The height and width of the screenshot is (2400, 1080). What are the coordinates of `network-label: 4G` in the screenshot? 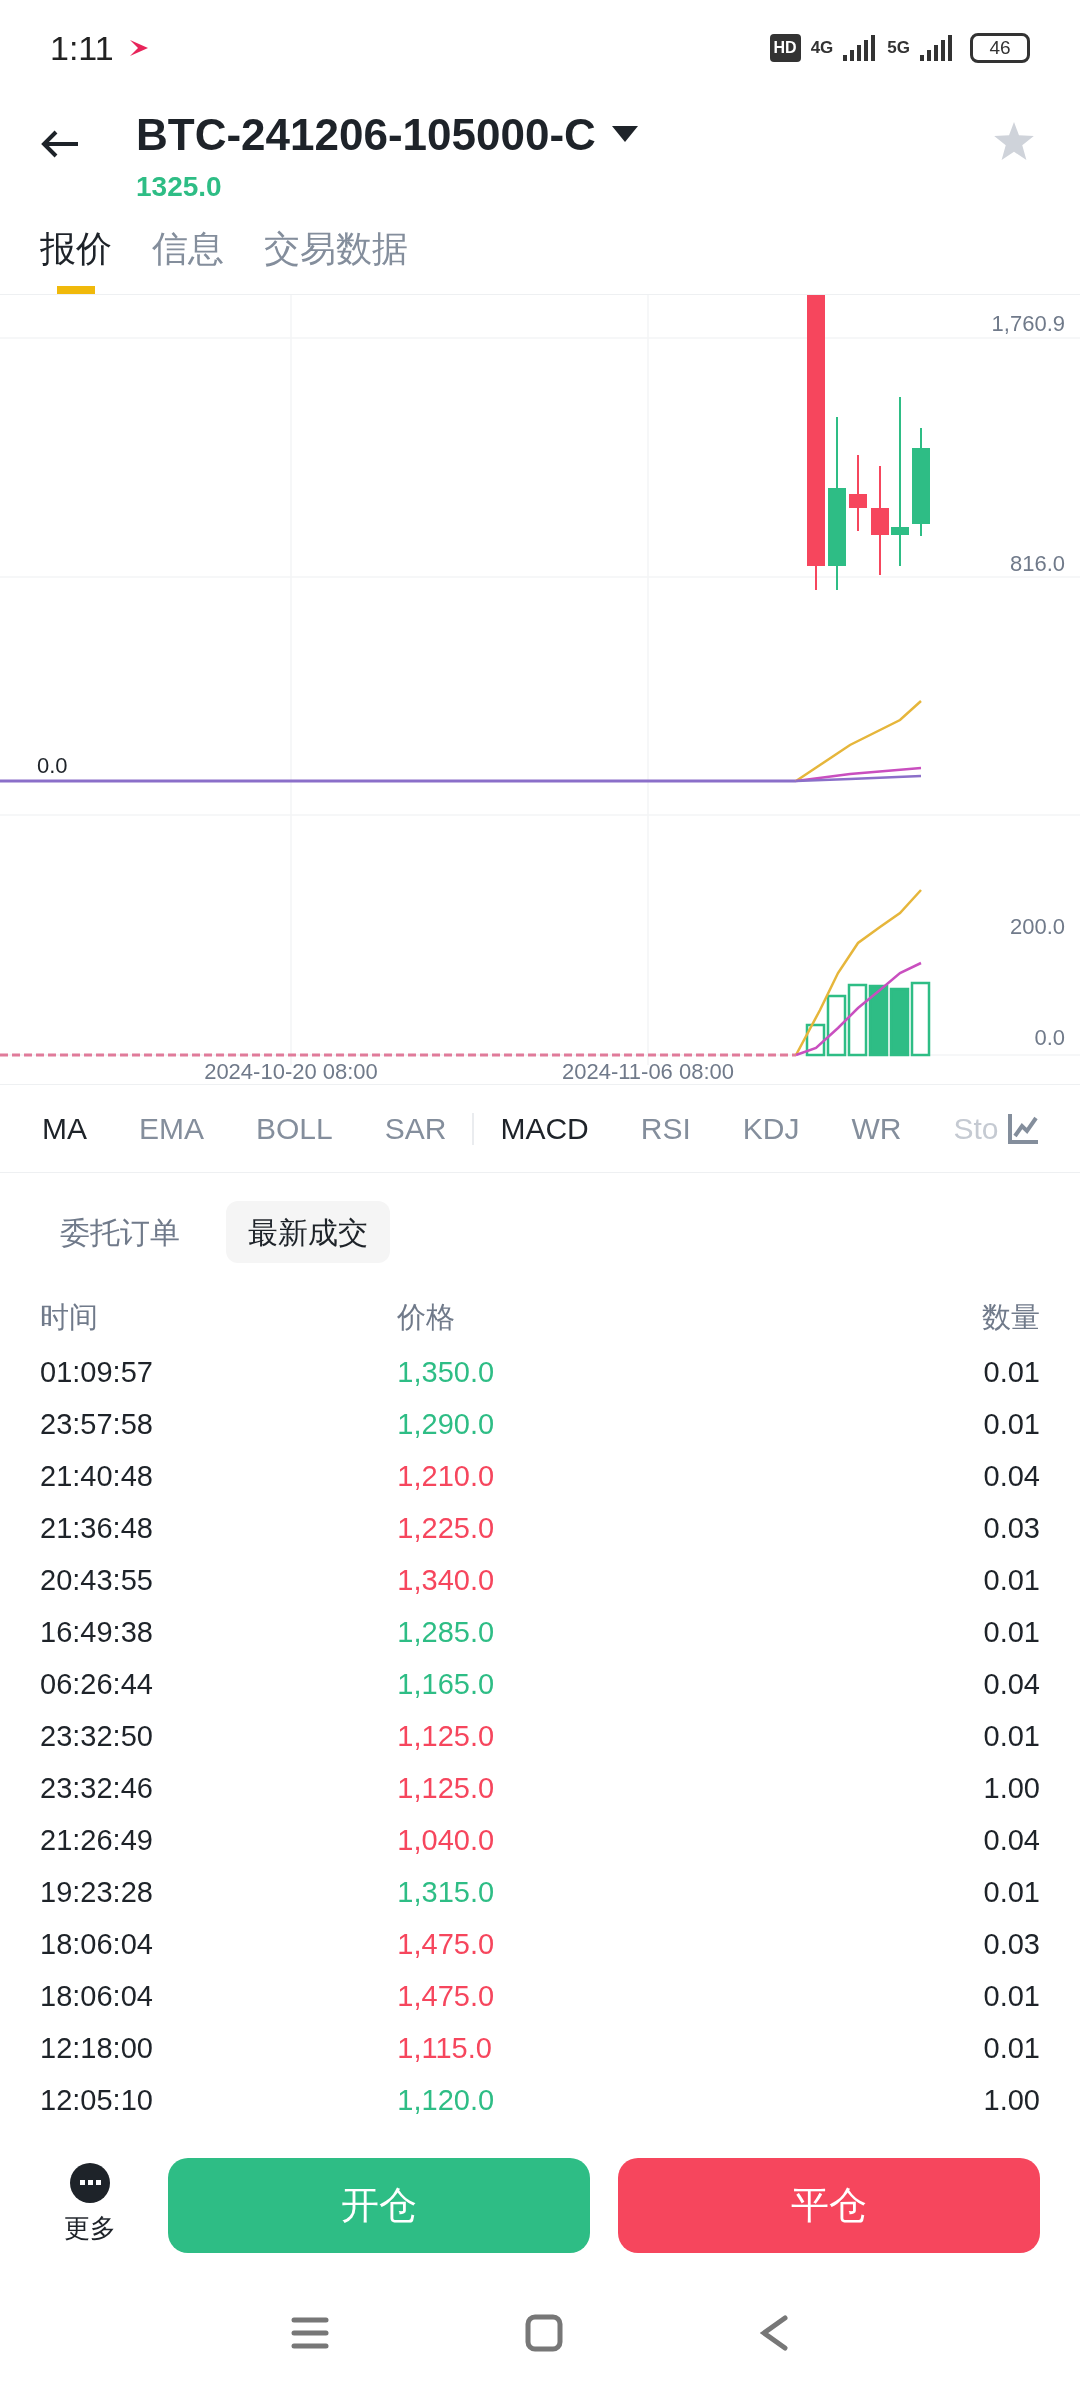 It's located at (822, 48).